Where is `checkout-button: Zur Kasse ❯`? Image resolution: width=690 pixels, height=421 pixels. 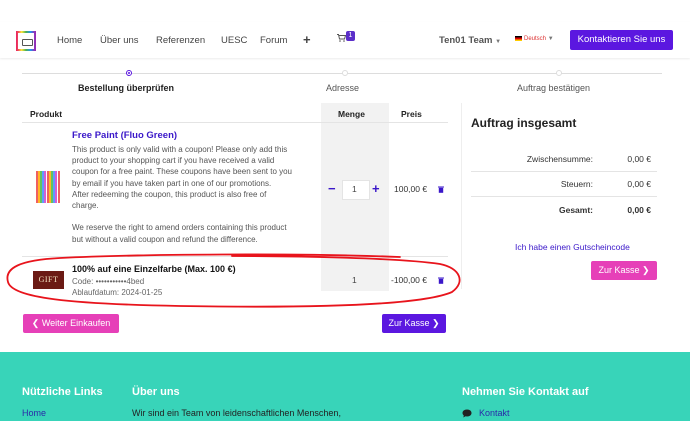
checkout-button: Zur Kasse ❯ is located at coordinates (414, 323).